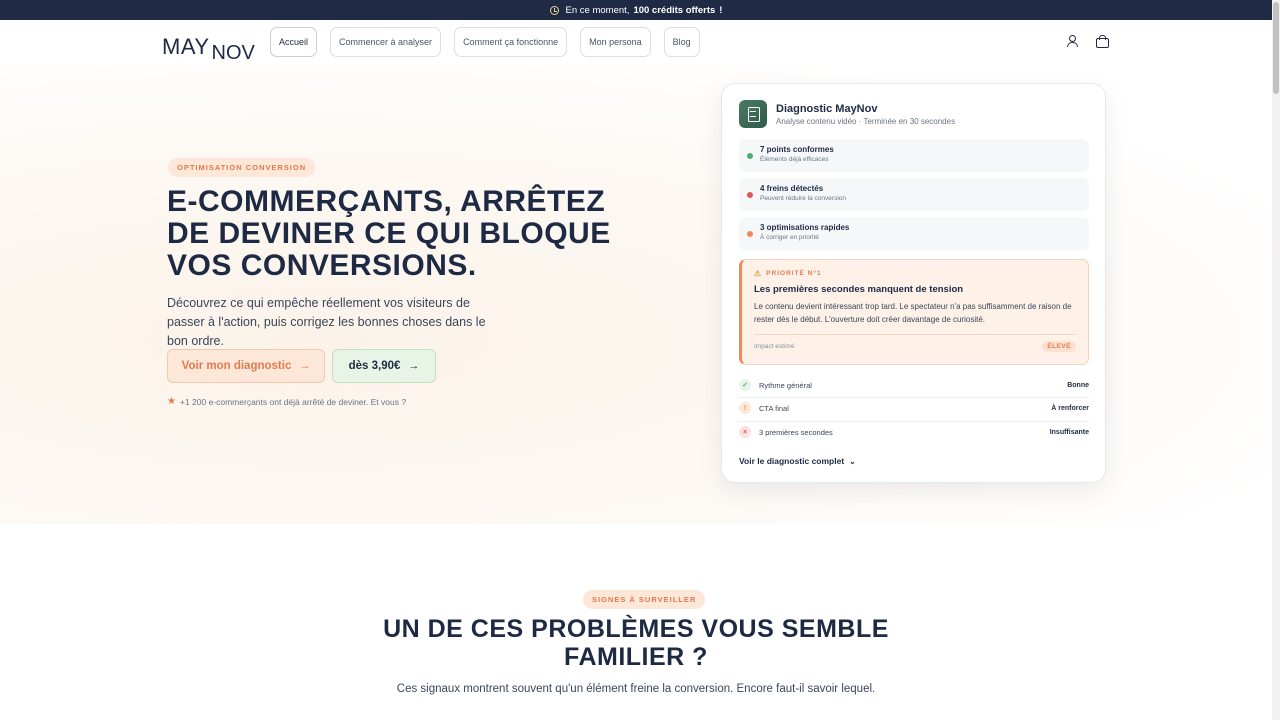 The height and width of the screenshot is (720, 1280). Describe the element at coordinates (774, 408) in the screenshot. I see `metric-label: CTA final` at that location.